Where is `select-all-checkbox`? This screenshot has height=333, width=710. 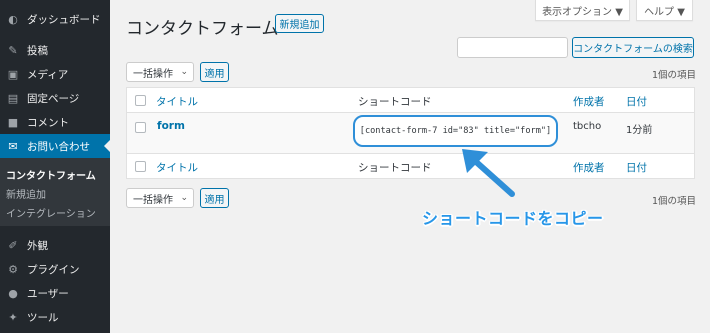
select-all-checkbox is located at coordinates (140, 100).